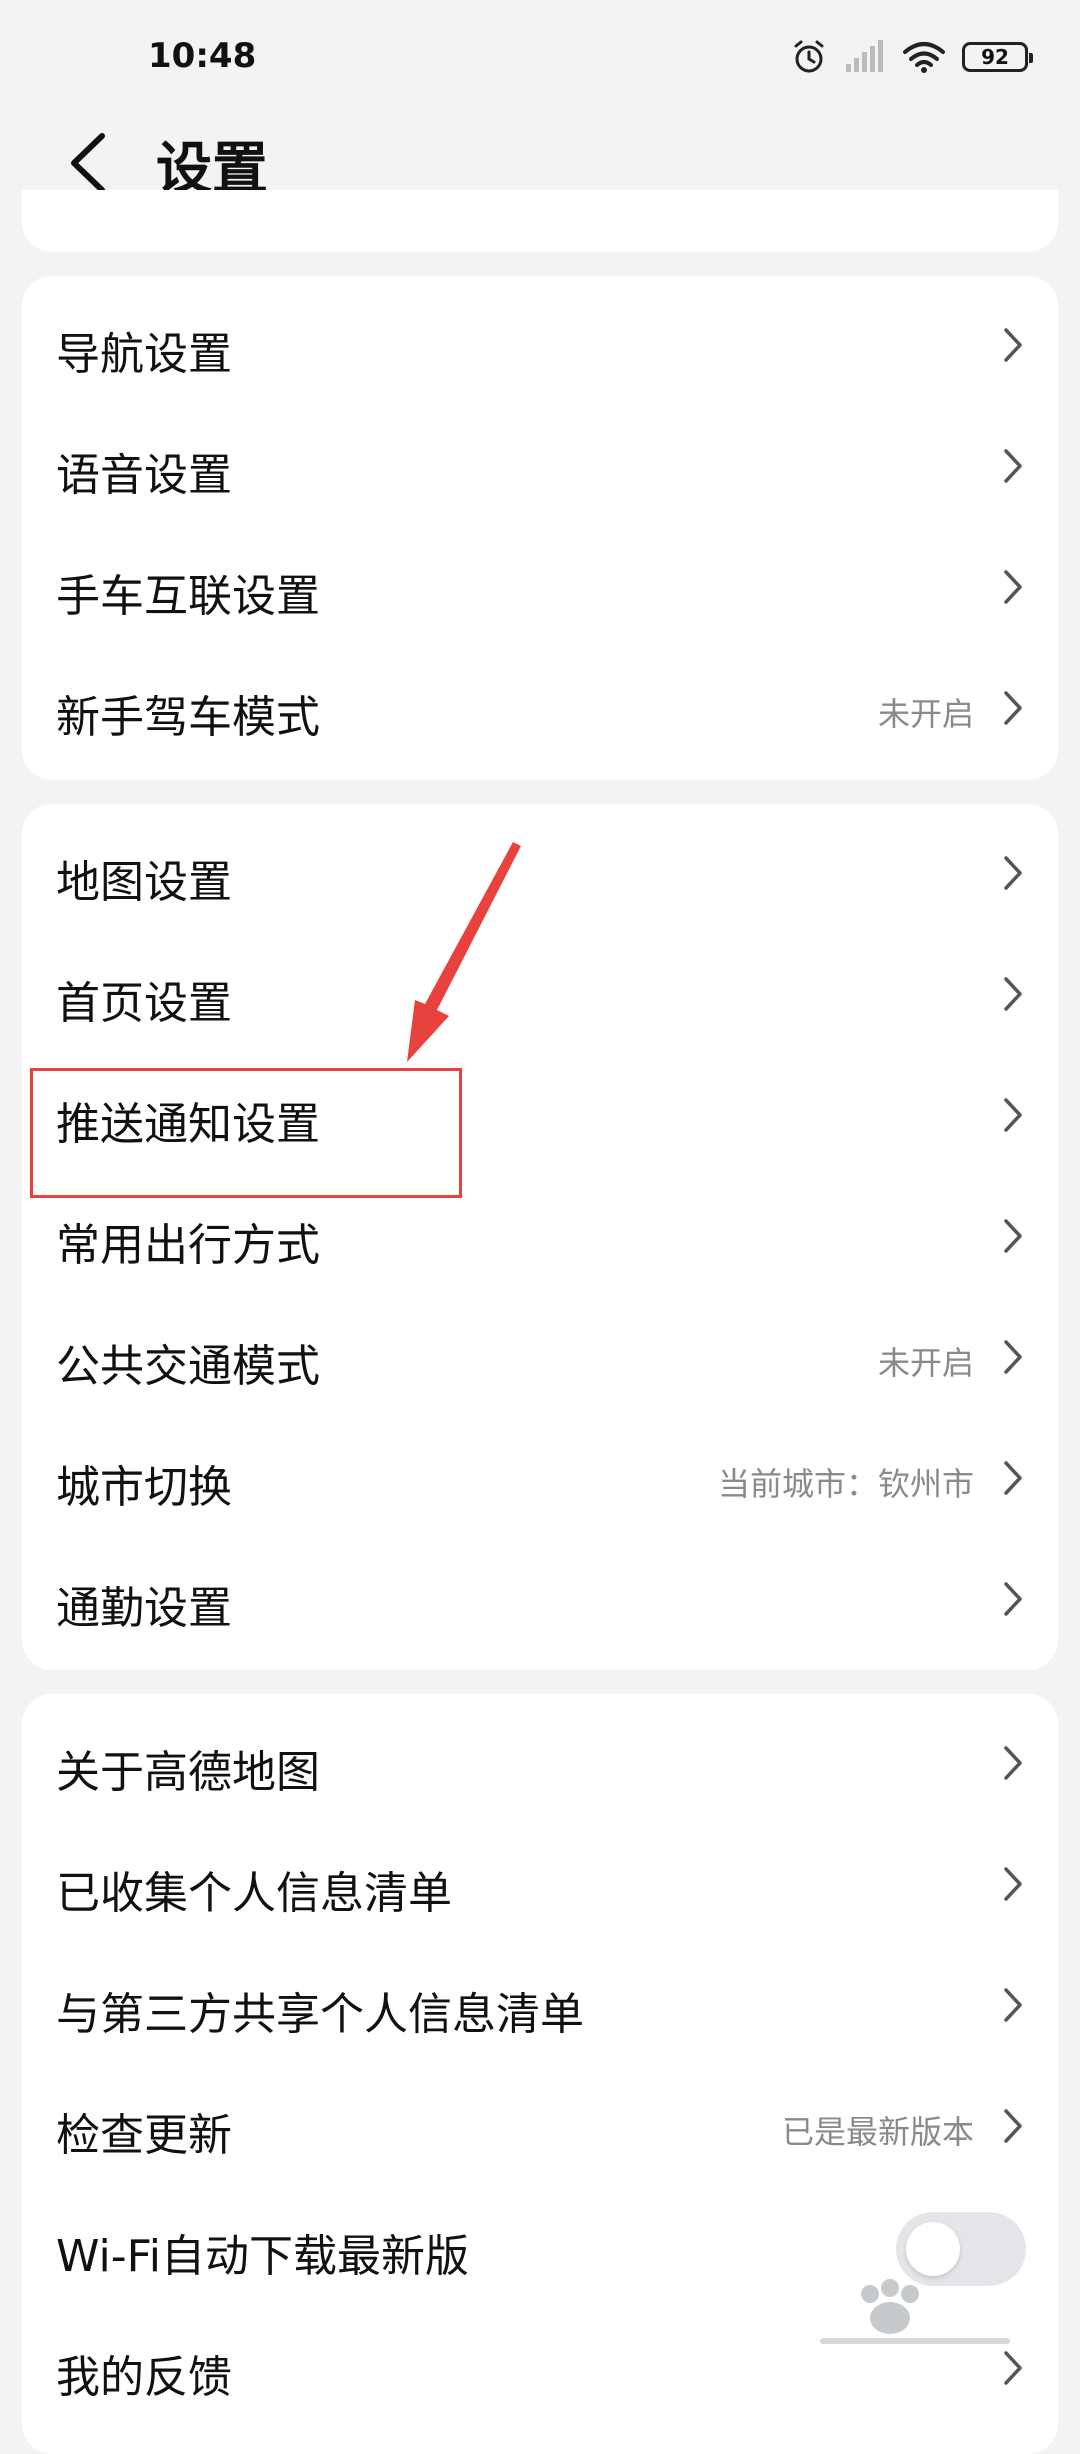  What do you see at coordinates (877, 2132) in the screenshot?
I see `row-value: 已是最新版本` at bounding box center [877, 2132].